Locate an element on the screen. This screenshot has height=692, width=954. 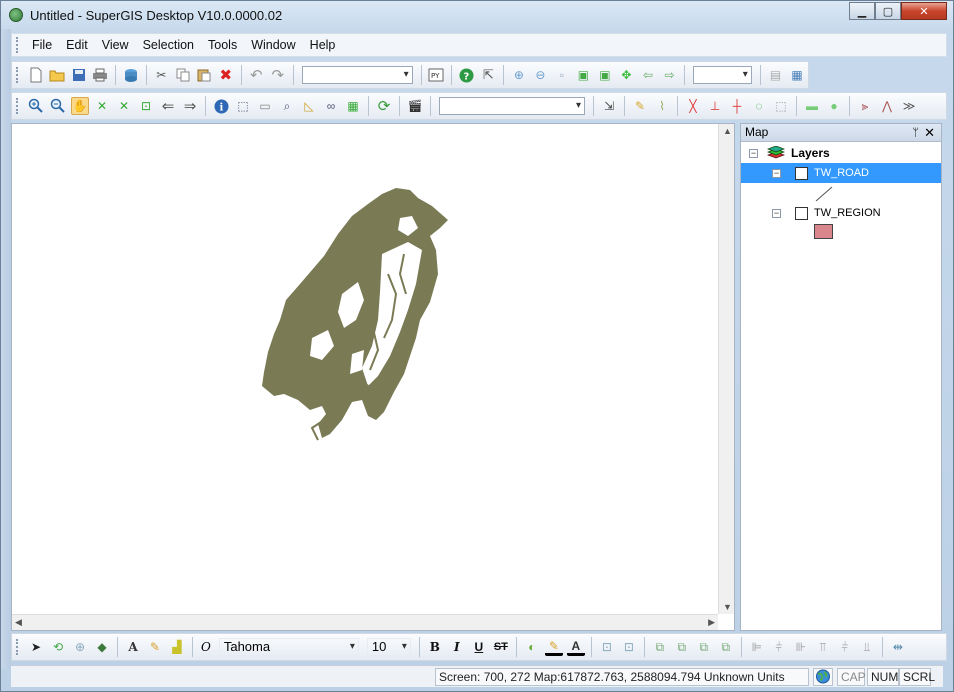
sketch-pencil-icon: ✎ is located at coordinates (640, 106).